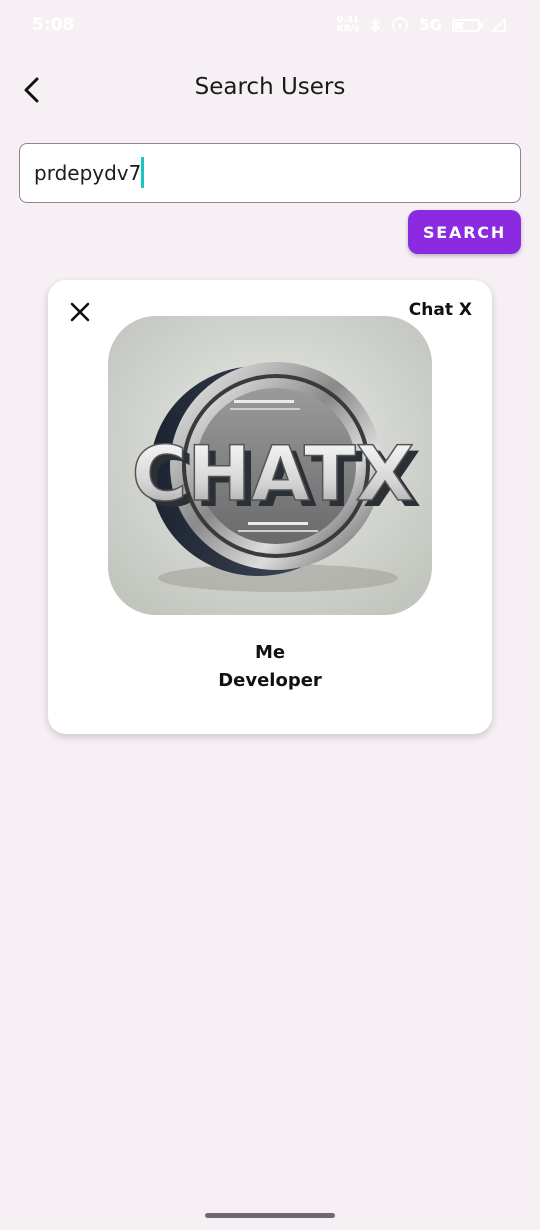  I want to click on network-speed: 0.31 KB/s, so click(348, 25).